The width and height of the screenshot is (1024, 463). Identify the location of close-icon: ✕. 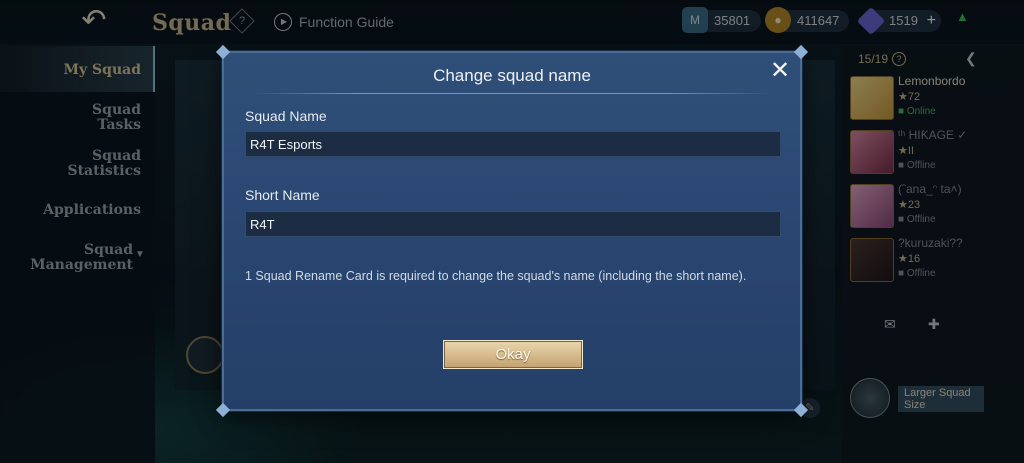
(780, 71).